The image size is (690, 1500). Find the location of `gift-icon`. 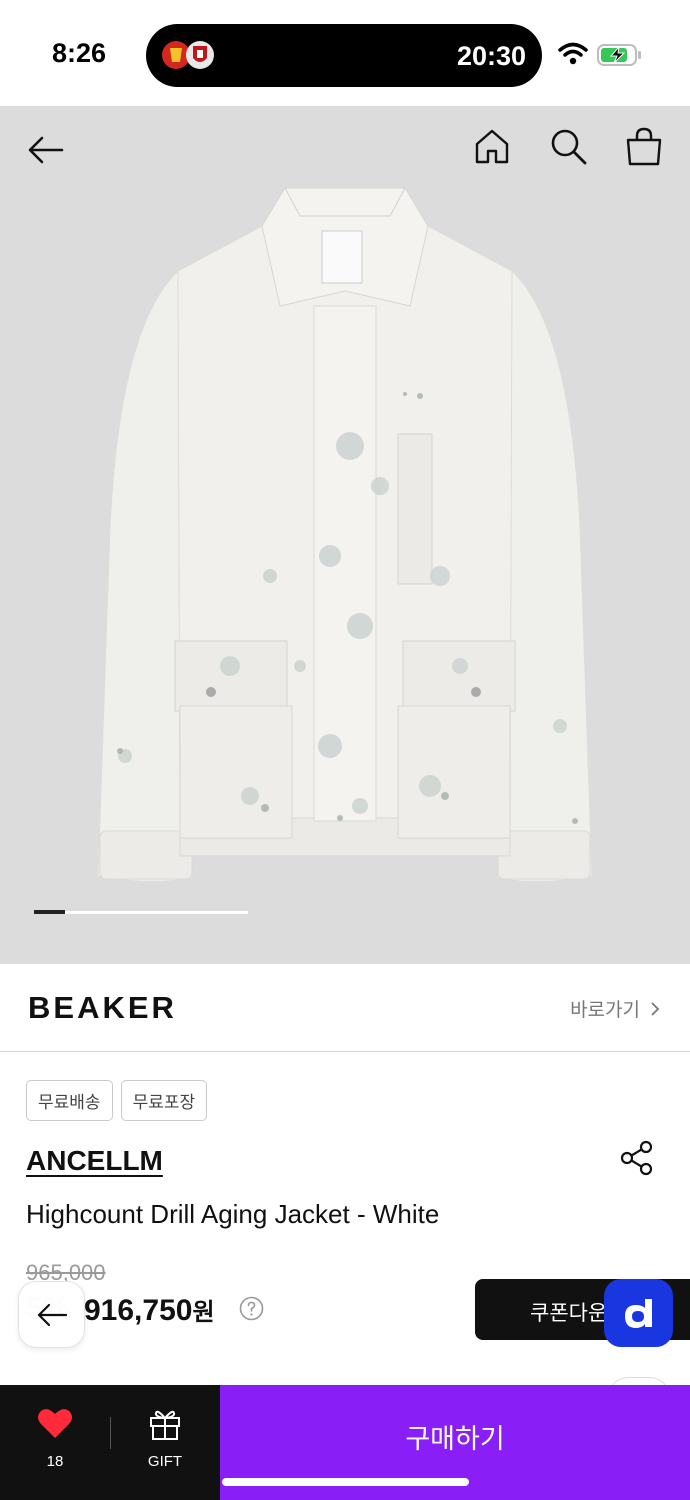

gift-icon is located at coordinates (165, 1425).